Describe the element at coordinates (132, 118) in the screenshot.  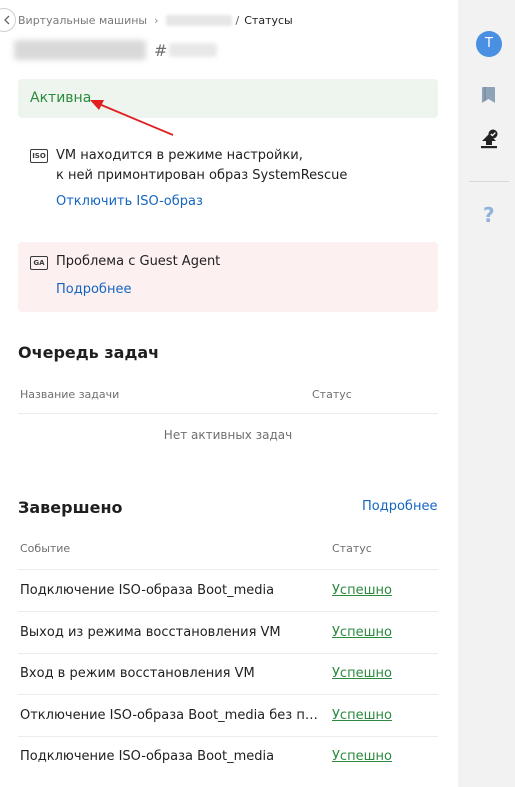
I see `arrow-annotation-icon` at that location.